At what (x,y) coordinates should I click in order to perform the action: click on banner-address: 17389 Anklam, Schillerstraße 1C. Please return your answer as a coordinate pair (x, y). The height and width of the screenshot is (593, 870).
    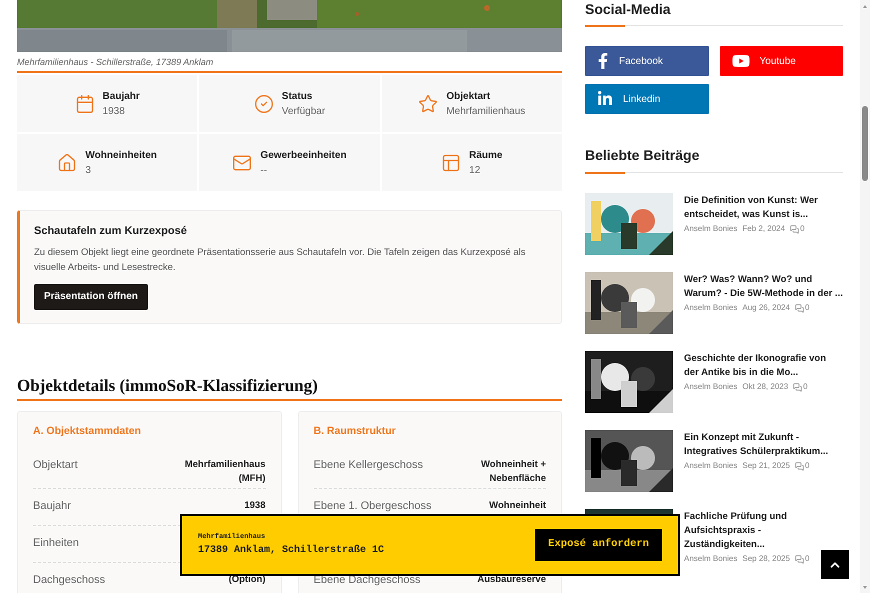
    Looking at the image, I should click on (291, 551).